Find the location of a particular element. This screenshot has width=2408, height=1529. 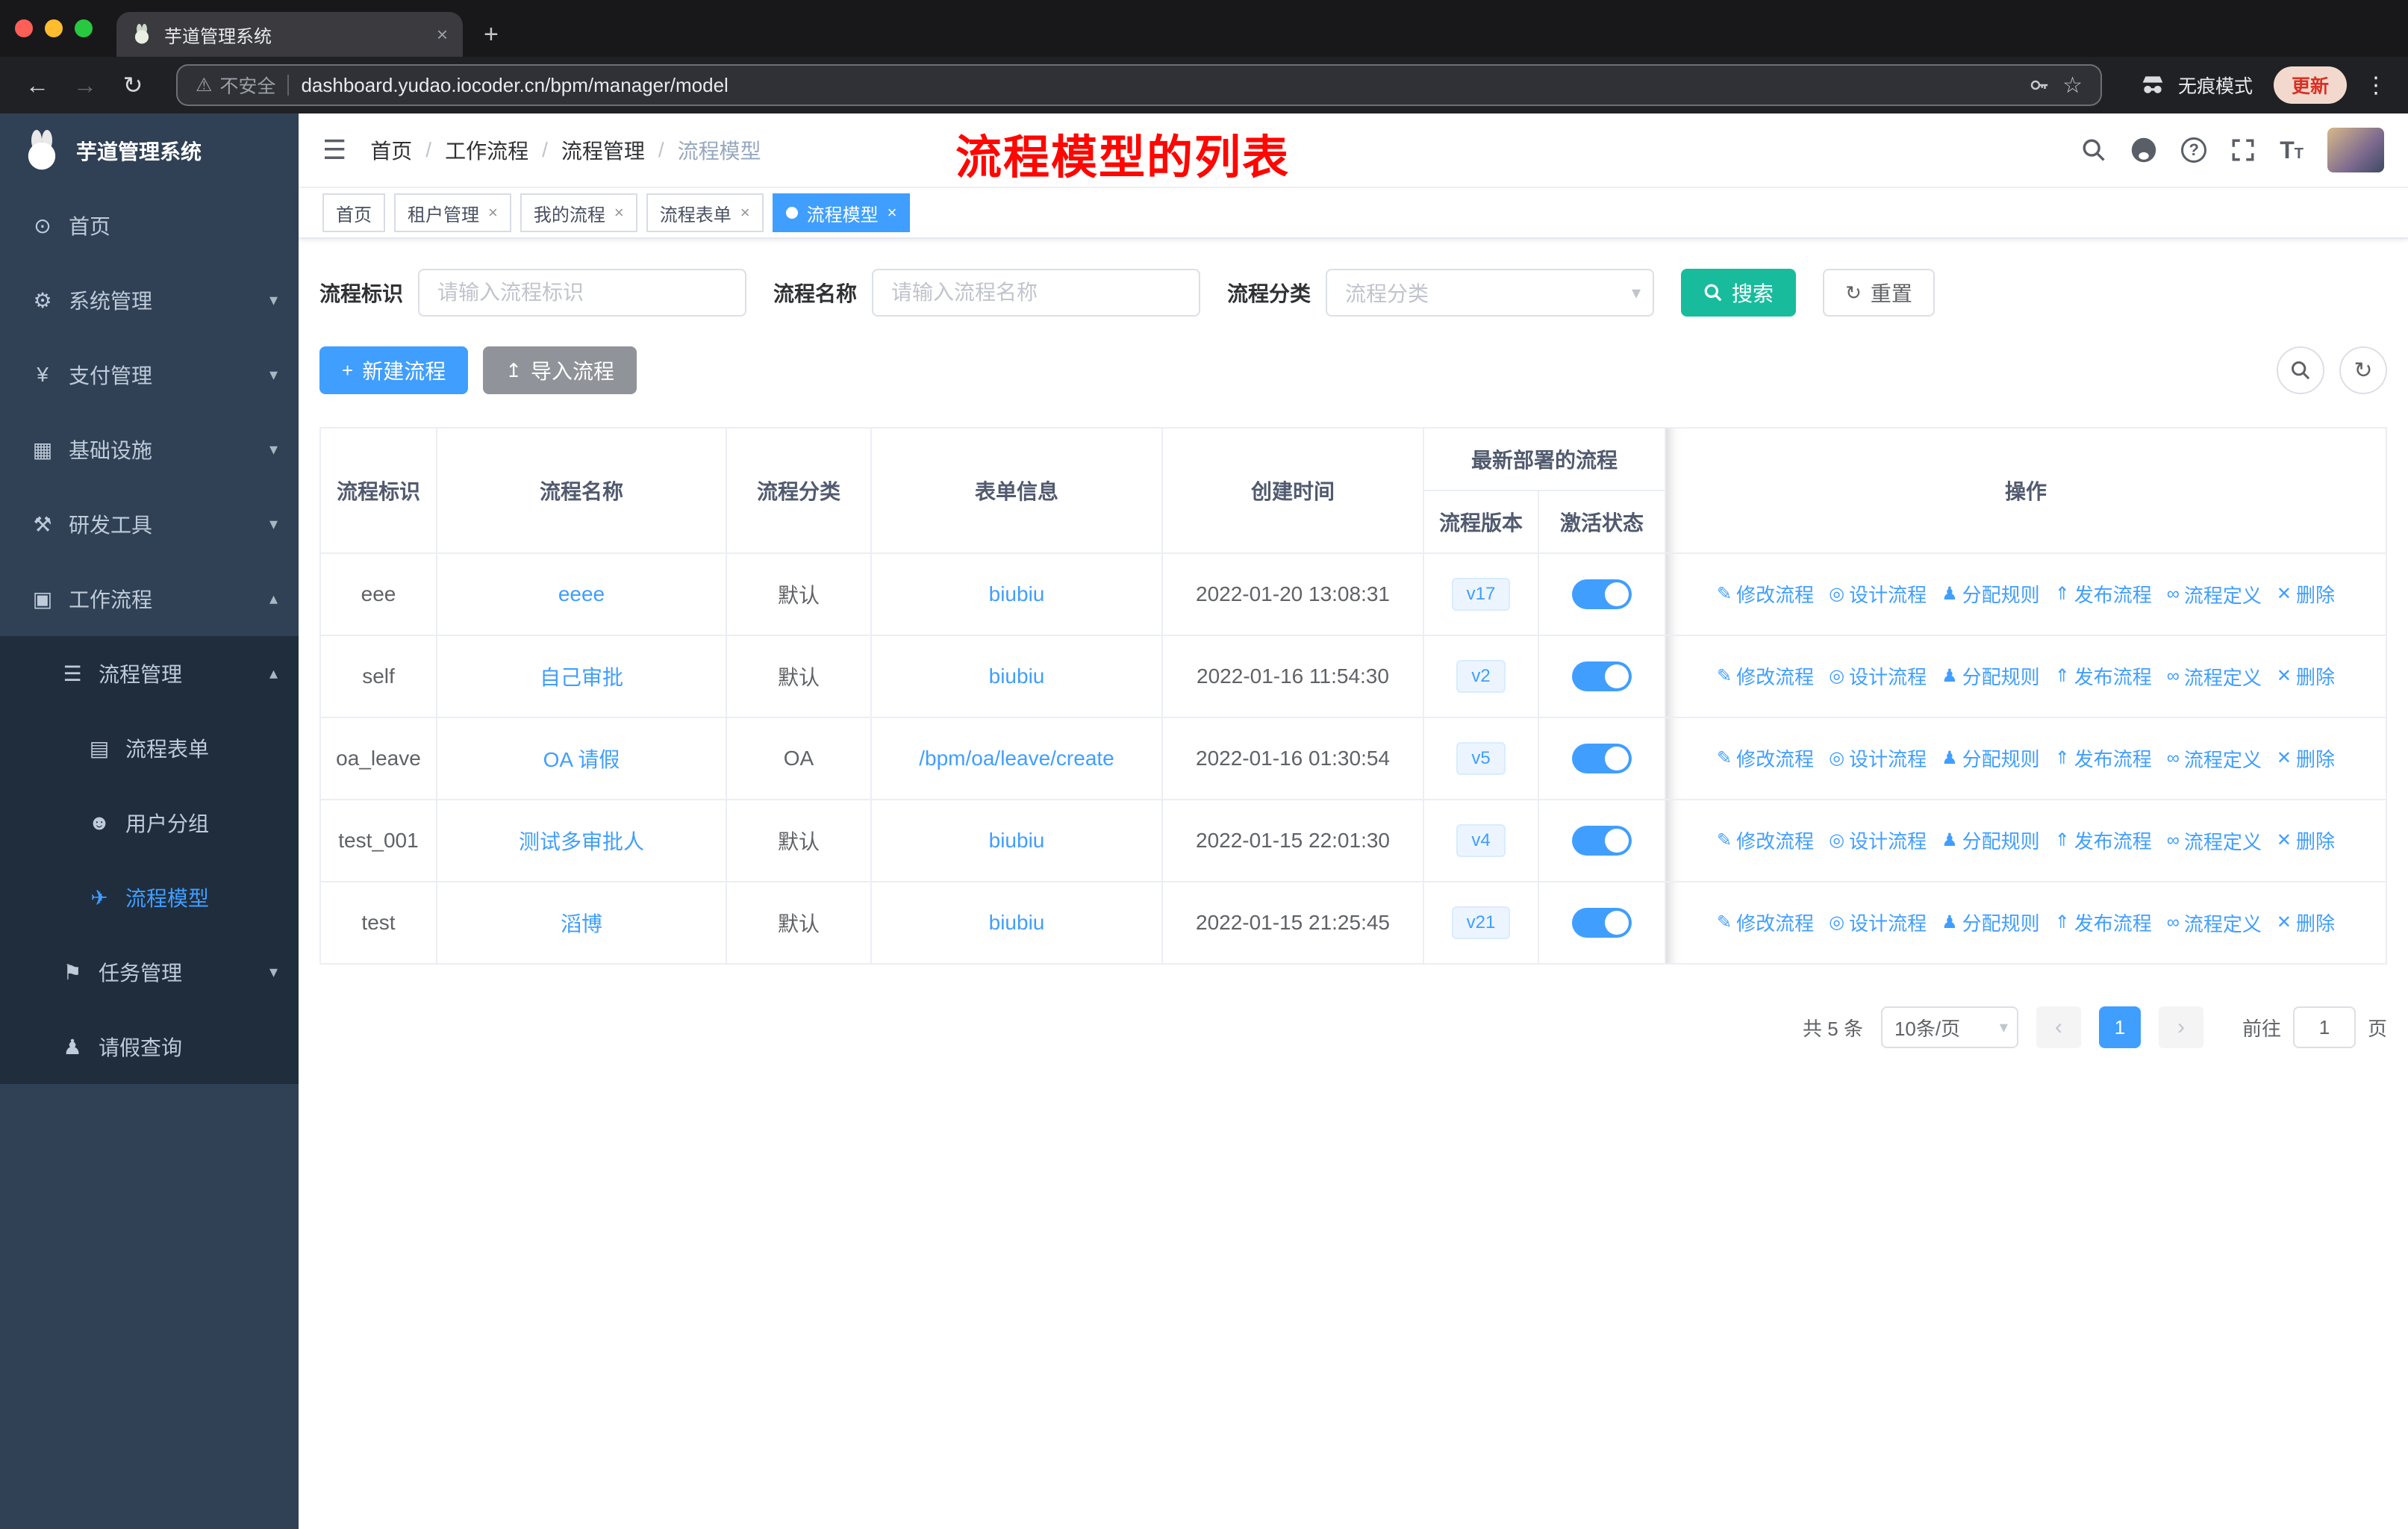

goto-page-input is located at coordinates (2324, 1027).